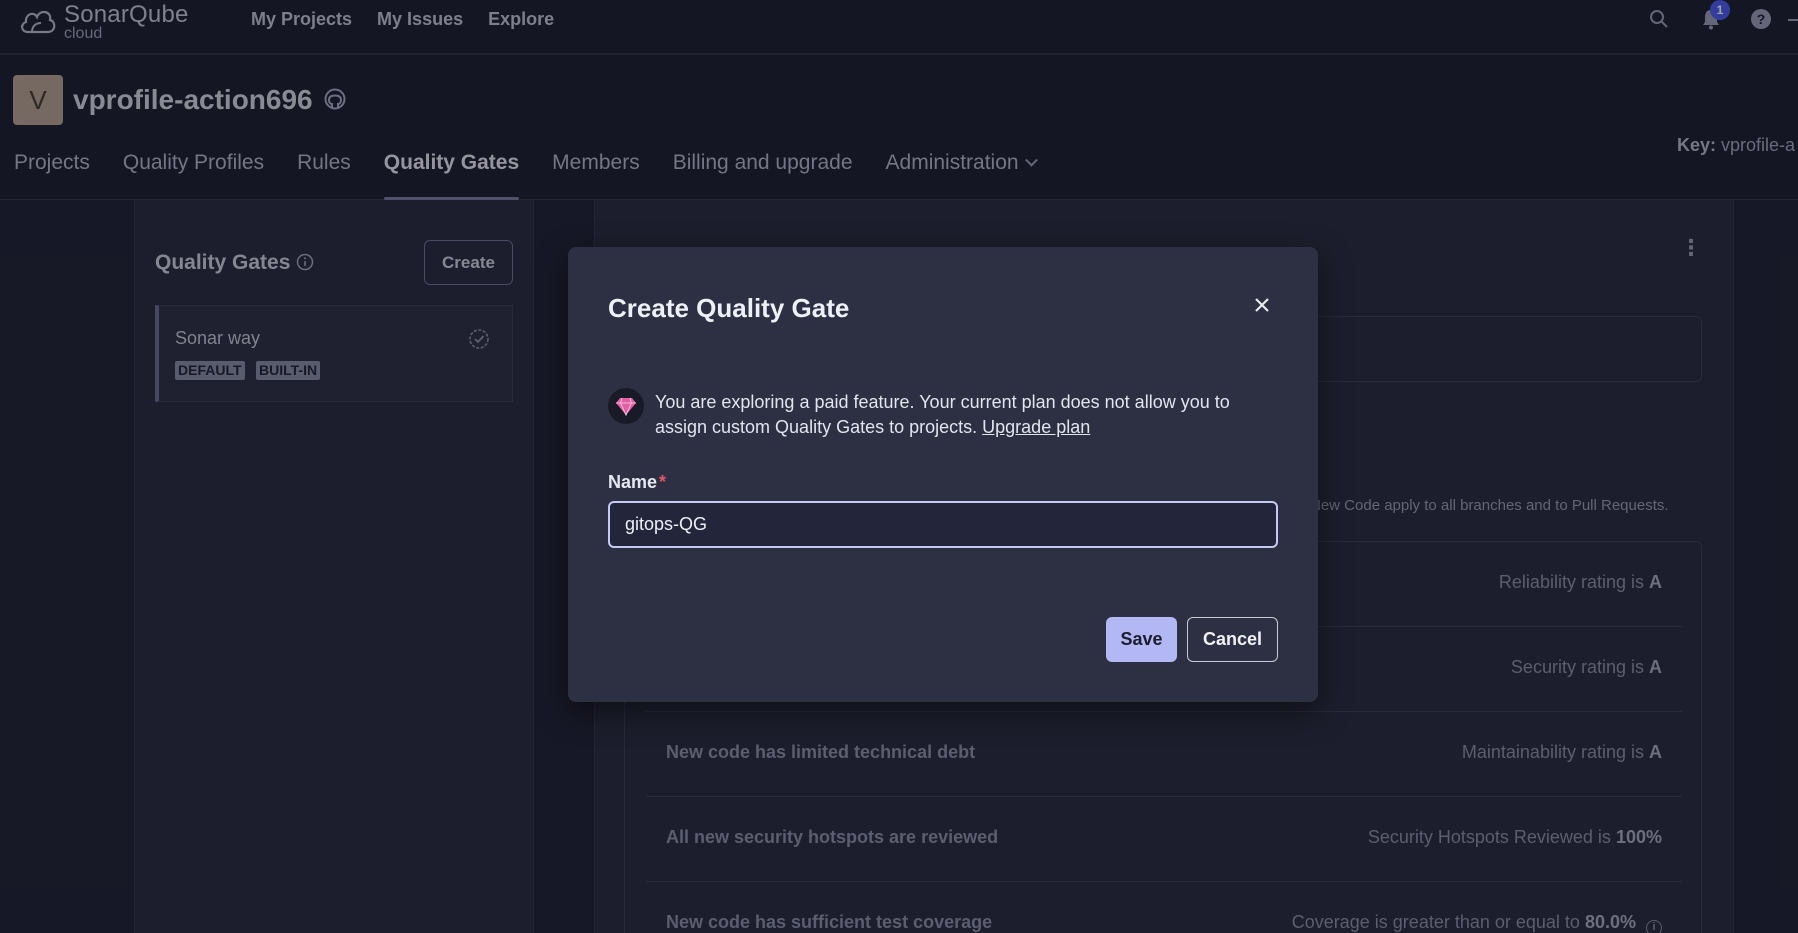 This screenshot has height=933, width=1798. Describe the element at coordinates (1232, 639) in the screenshot. I see `cancel-button: Cancel` at that location.